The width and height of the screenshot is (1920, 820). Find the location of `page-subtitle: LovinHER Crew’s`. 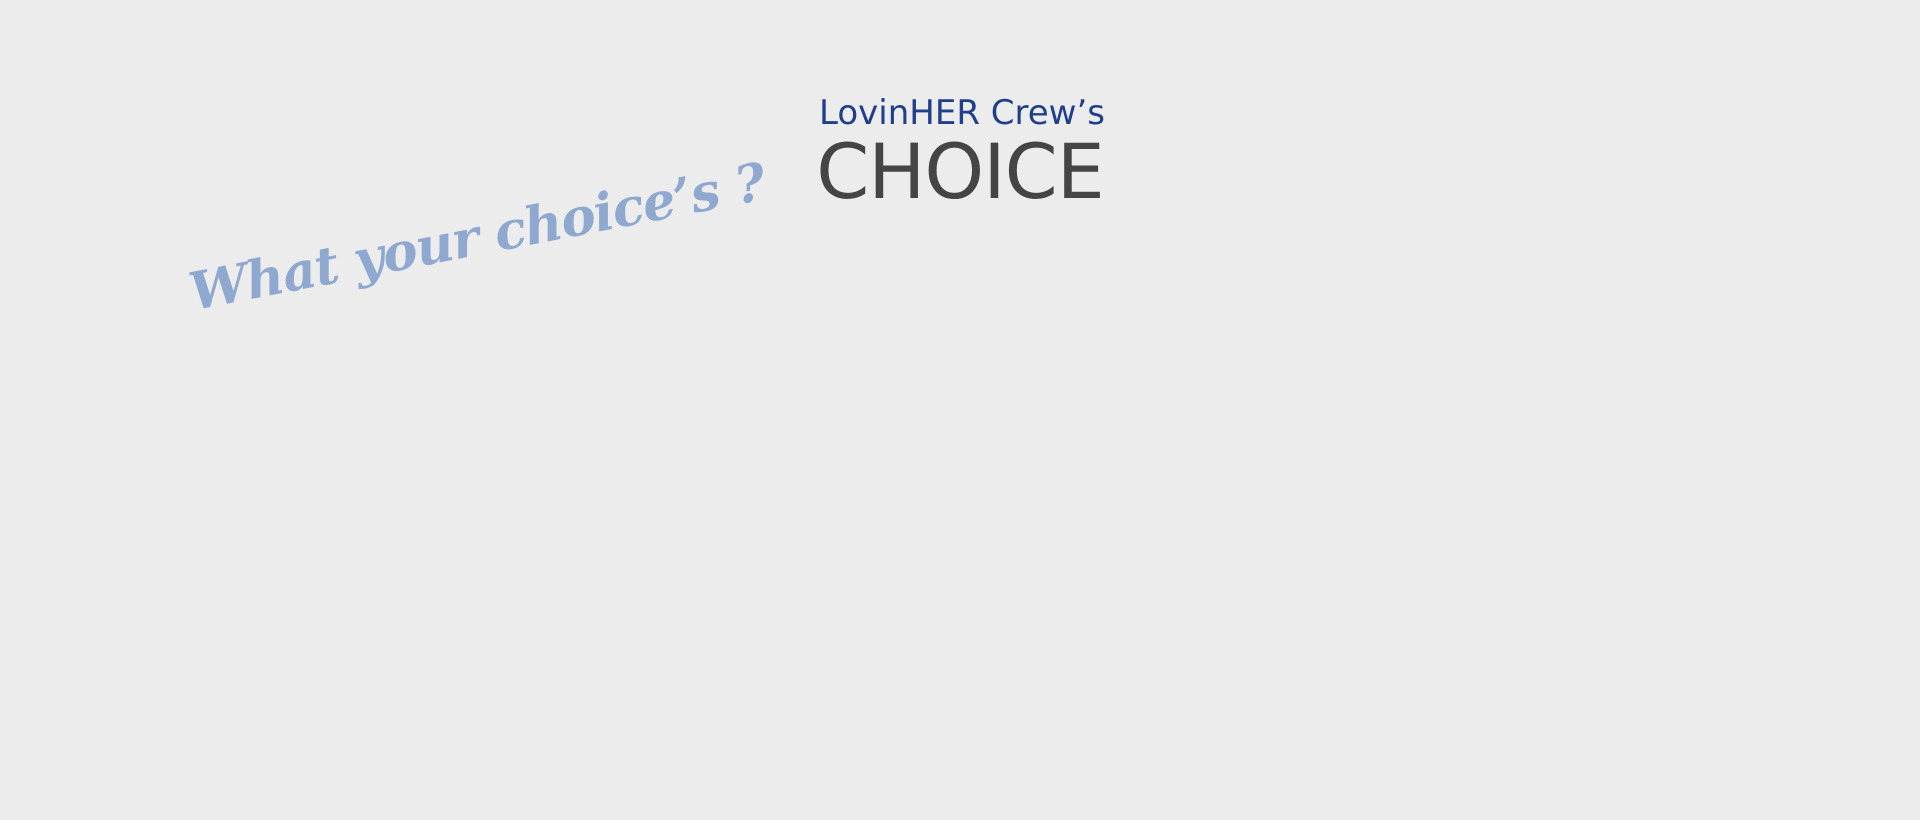

page-subtitle: LovinHER Crew’s is located at coordinates (962, 113).